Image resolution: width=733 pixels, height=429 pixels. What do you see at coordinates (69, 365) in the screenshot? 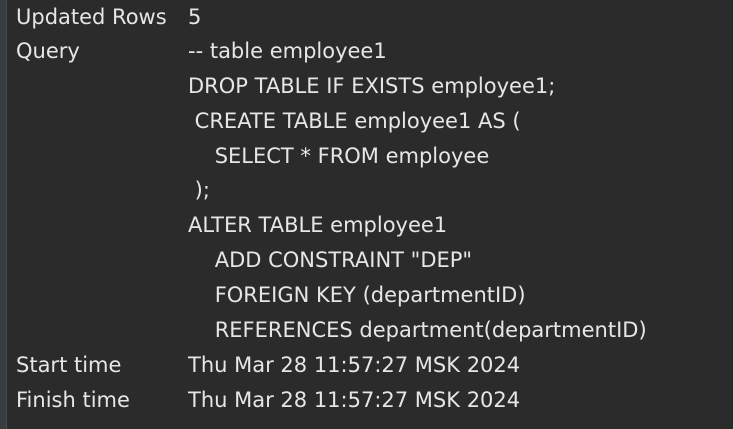
I see `start-time-label: Start time` at bounding box center [69, 365].